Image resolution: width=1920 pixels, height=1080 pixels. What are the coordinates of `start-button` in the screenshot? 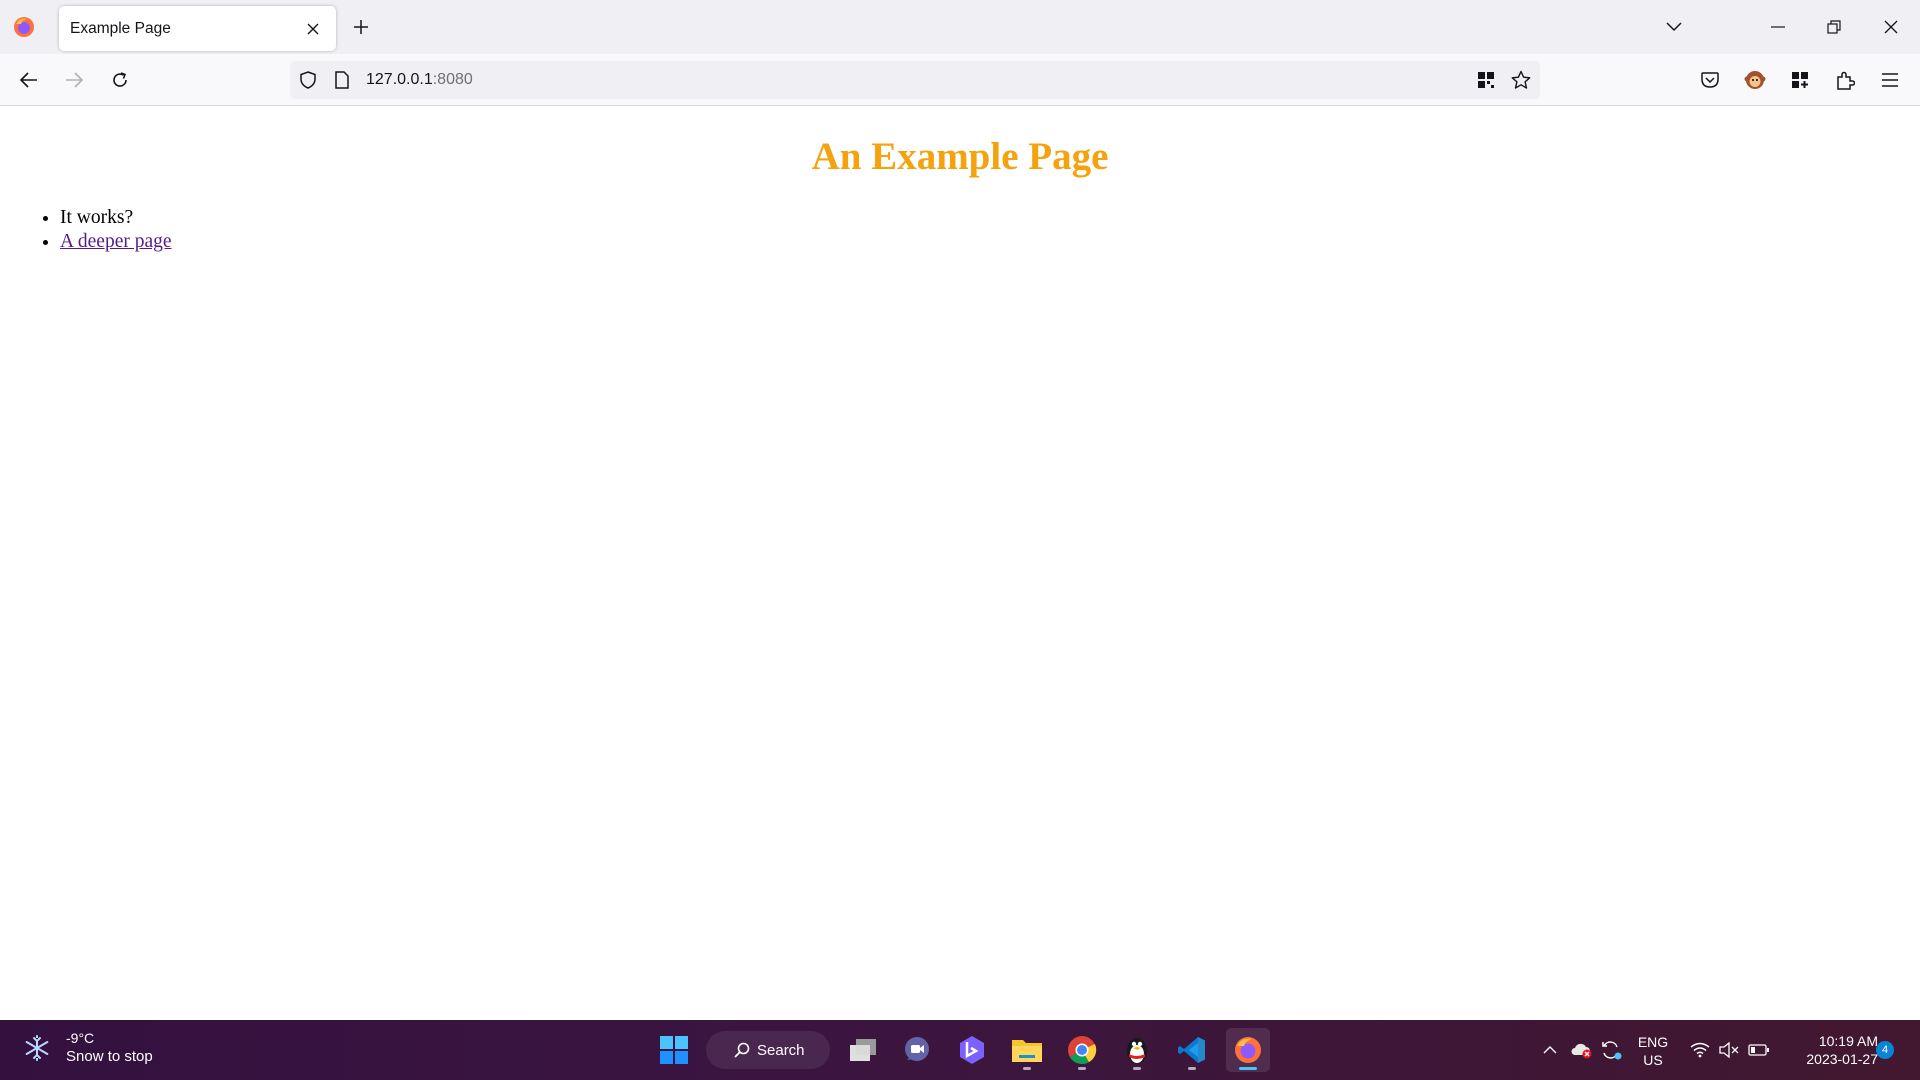 It's located at (674, 1050).